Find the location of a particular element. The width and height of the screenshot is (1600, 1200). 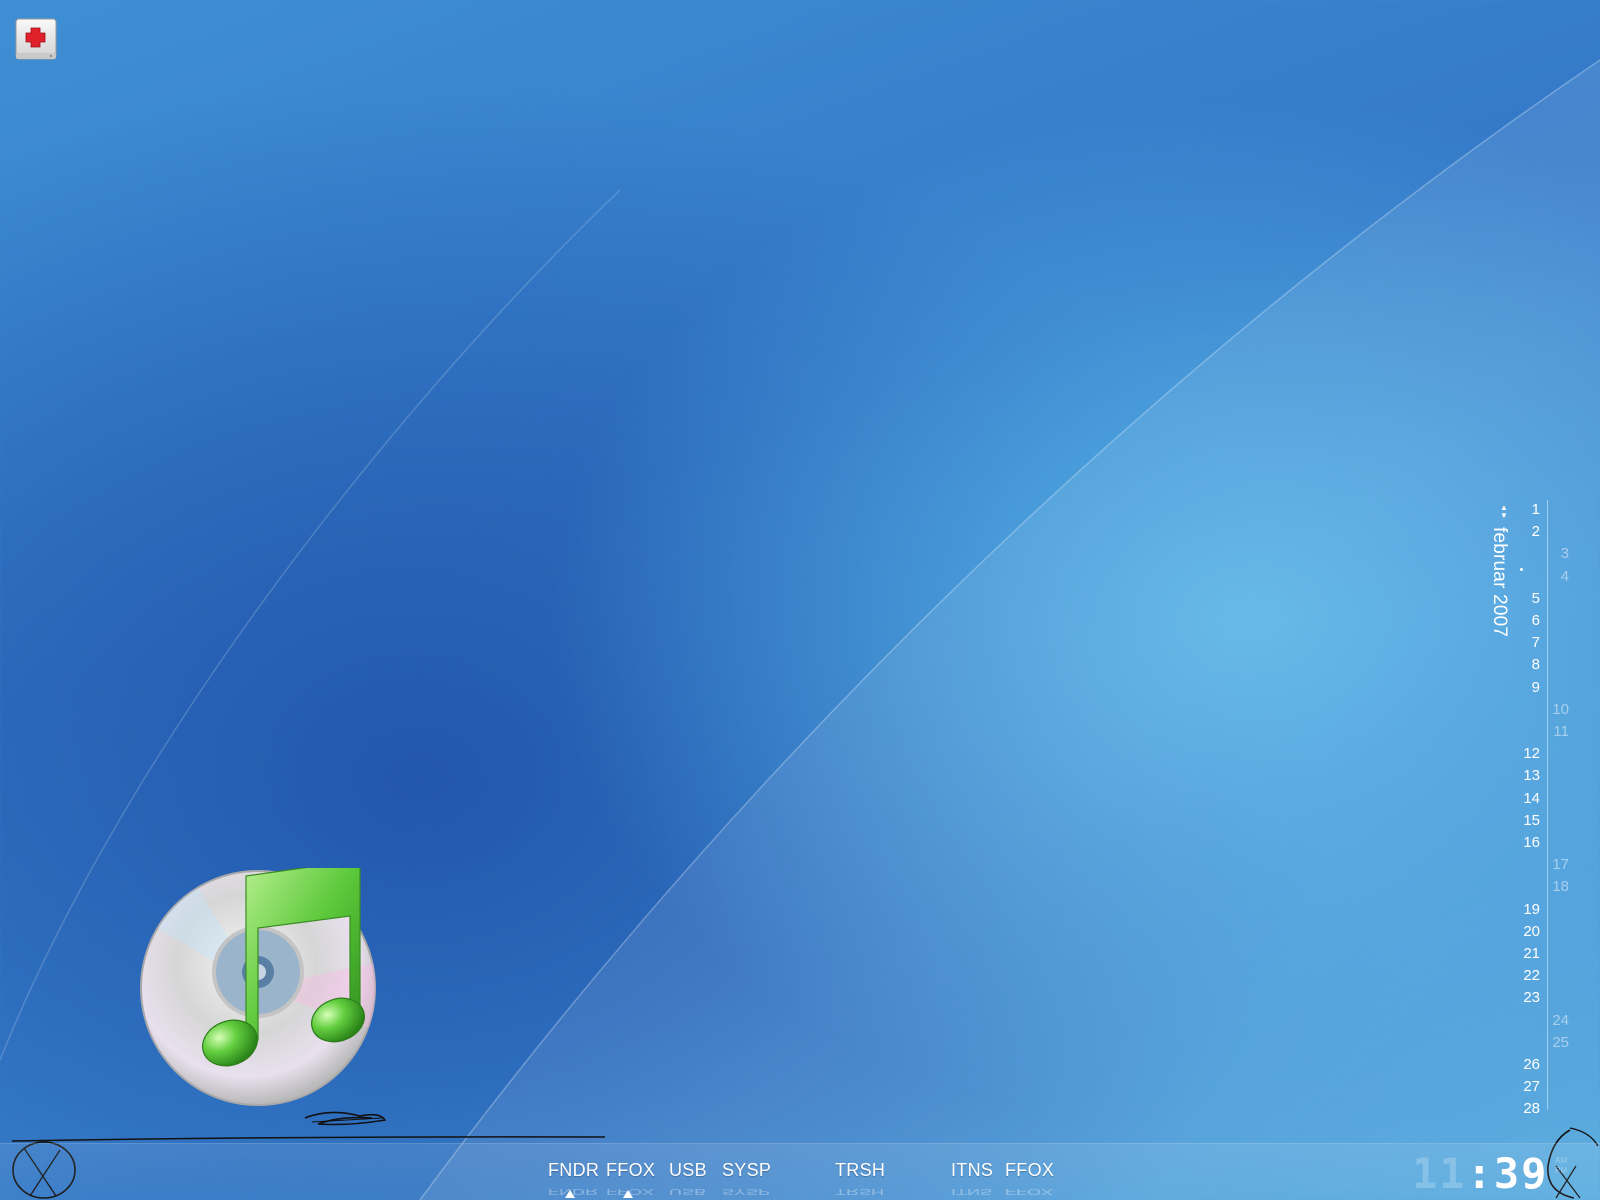

calendar-day: 7 is located at coordinates (1527, 643).